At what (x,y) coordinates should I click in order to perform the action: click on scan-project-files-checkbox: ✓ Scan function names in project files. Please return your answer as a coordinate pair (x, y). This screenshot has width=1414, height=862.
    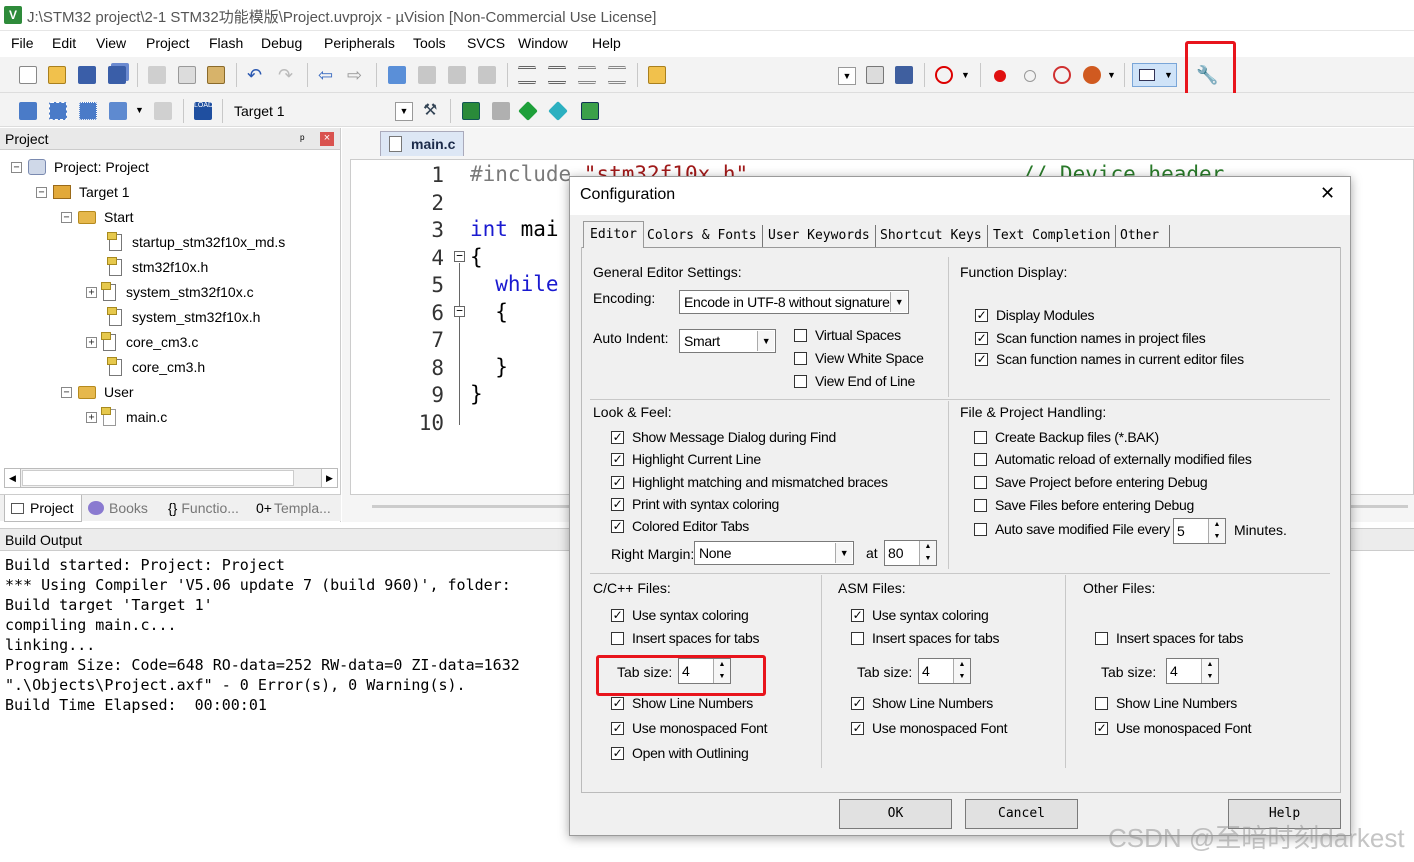
    Looking at the image, I should click on (1090, 338).